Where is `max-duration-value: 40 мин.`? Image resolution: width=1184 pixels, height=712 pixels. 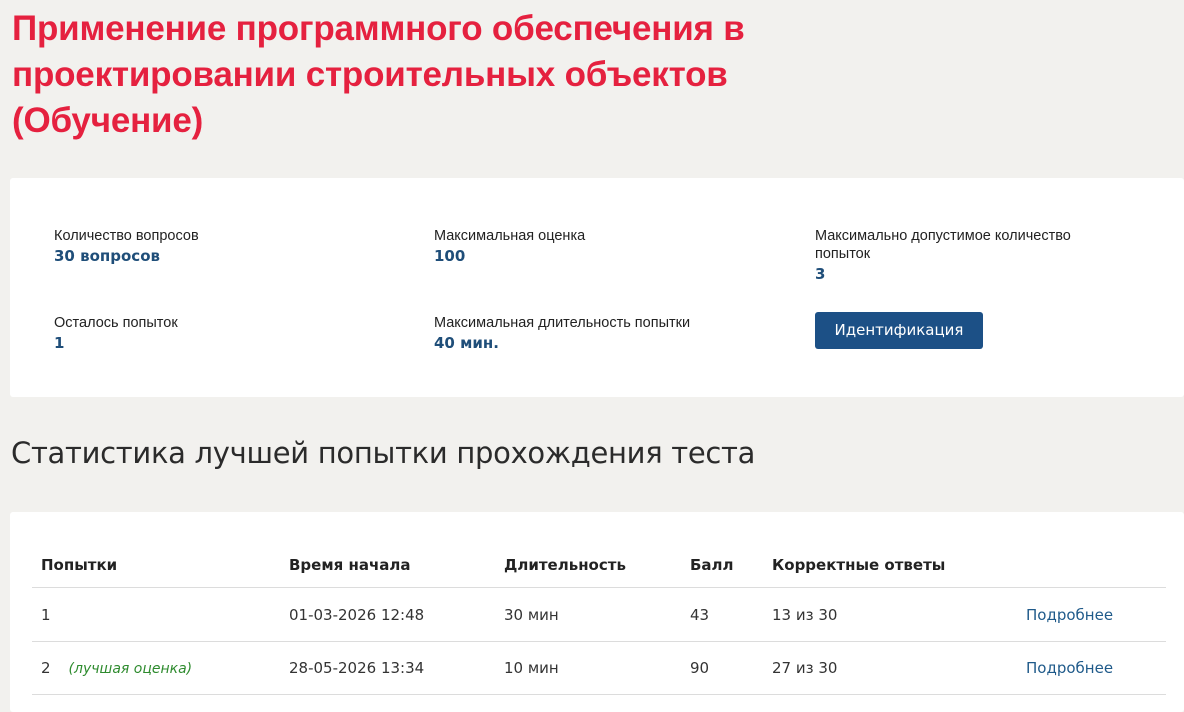 max-duration-value: 40 мин. is located at coordinates (466, 343).